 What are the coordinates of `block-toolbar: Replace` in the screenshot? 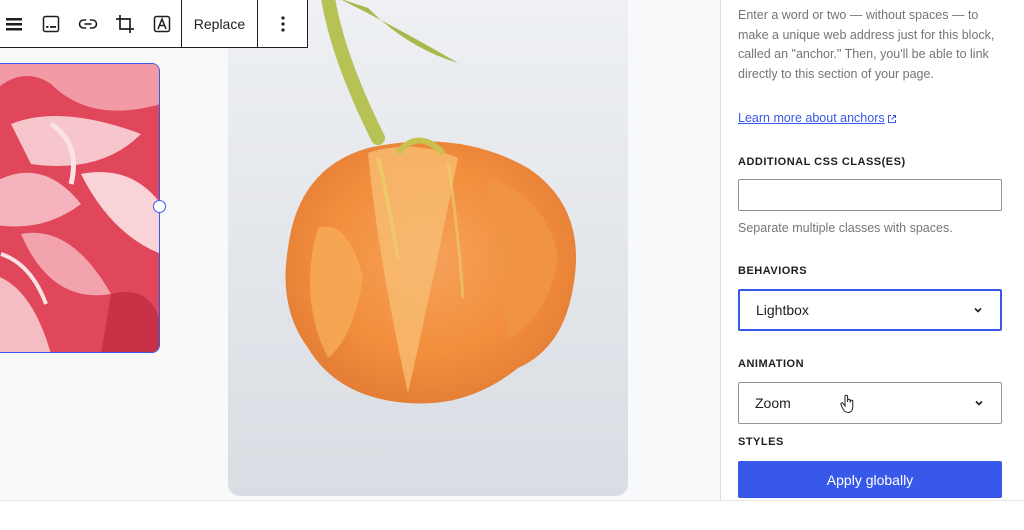 It's located at (154, 24).